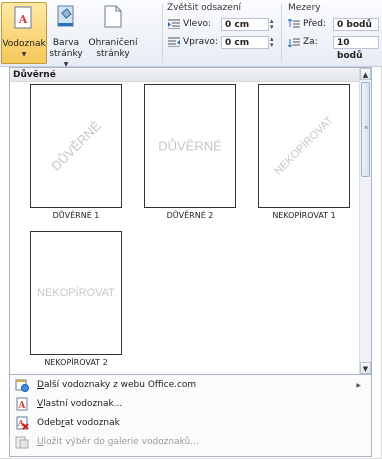 The image size is (382, 459). I want to click on menu-item-label: Odebrat vodoznak, so click(78, 423).